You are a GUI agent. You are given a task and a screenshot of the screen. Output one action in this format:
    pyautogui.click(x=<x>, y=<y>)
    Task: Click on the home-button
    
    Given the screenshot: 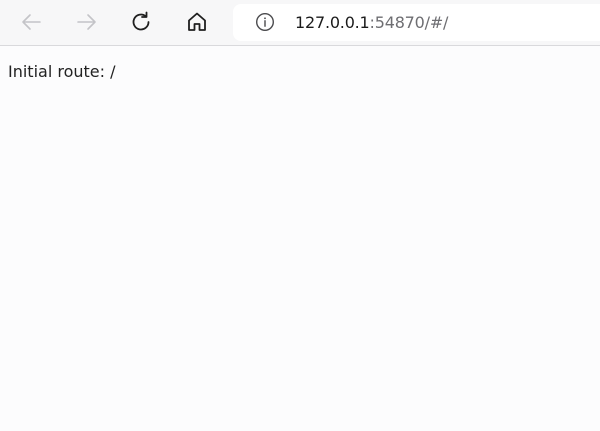 What is the action you would take?
    pyautogui.click(x=197, y=22)
    